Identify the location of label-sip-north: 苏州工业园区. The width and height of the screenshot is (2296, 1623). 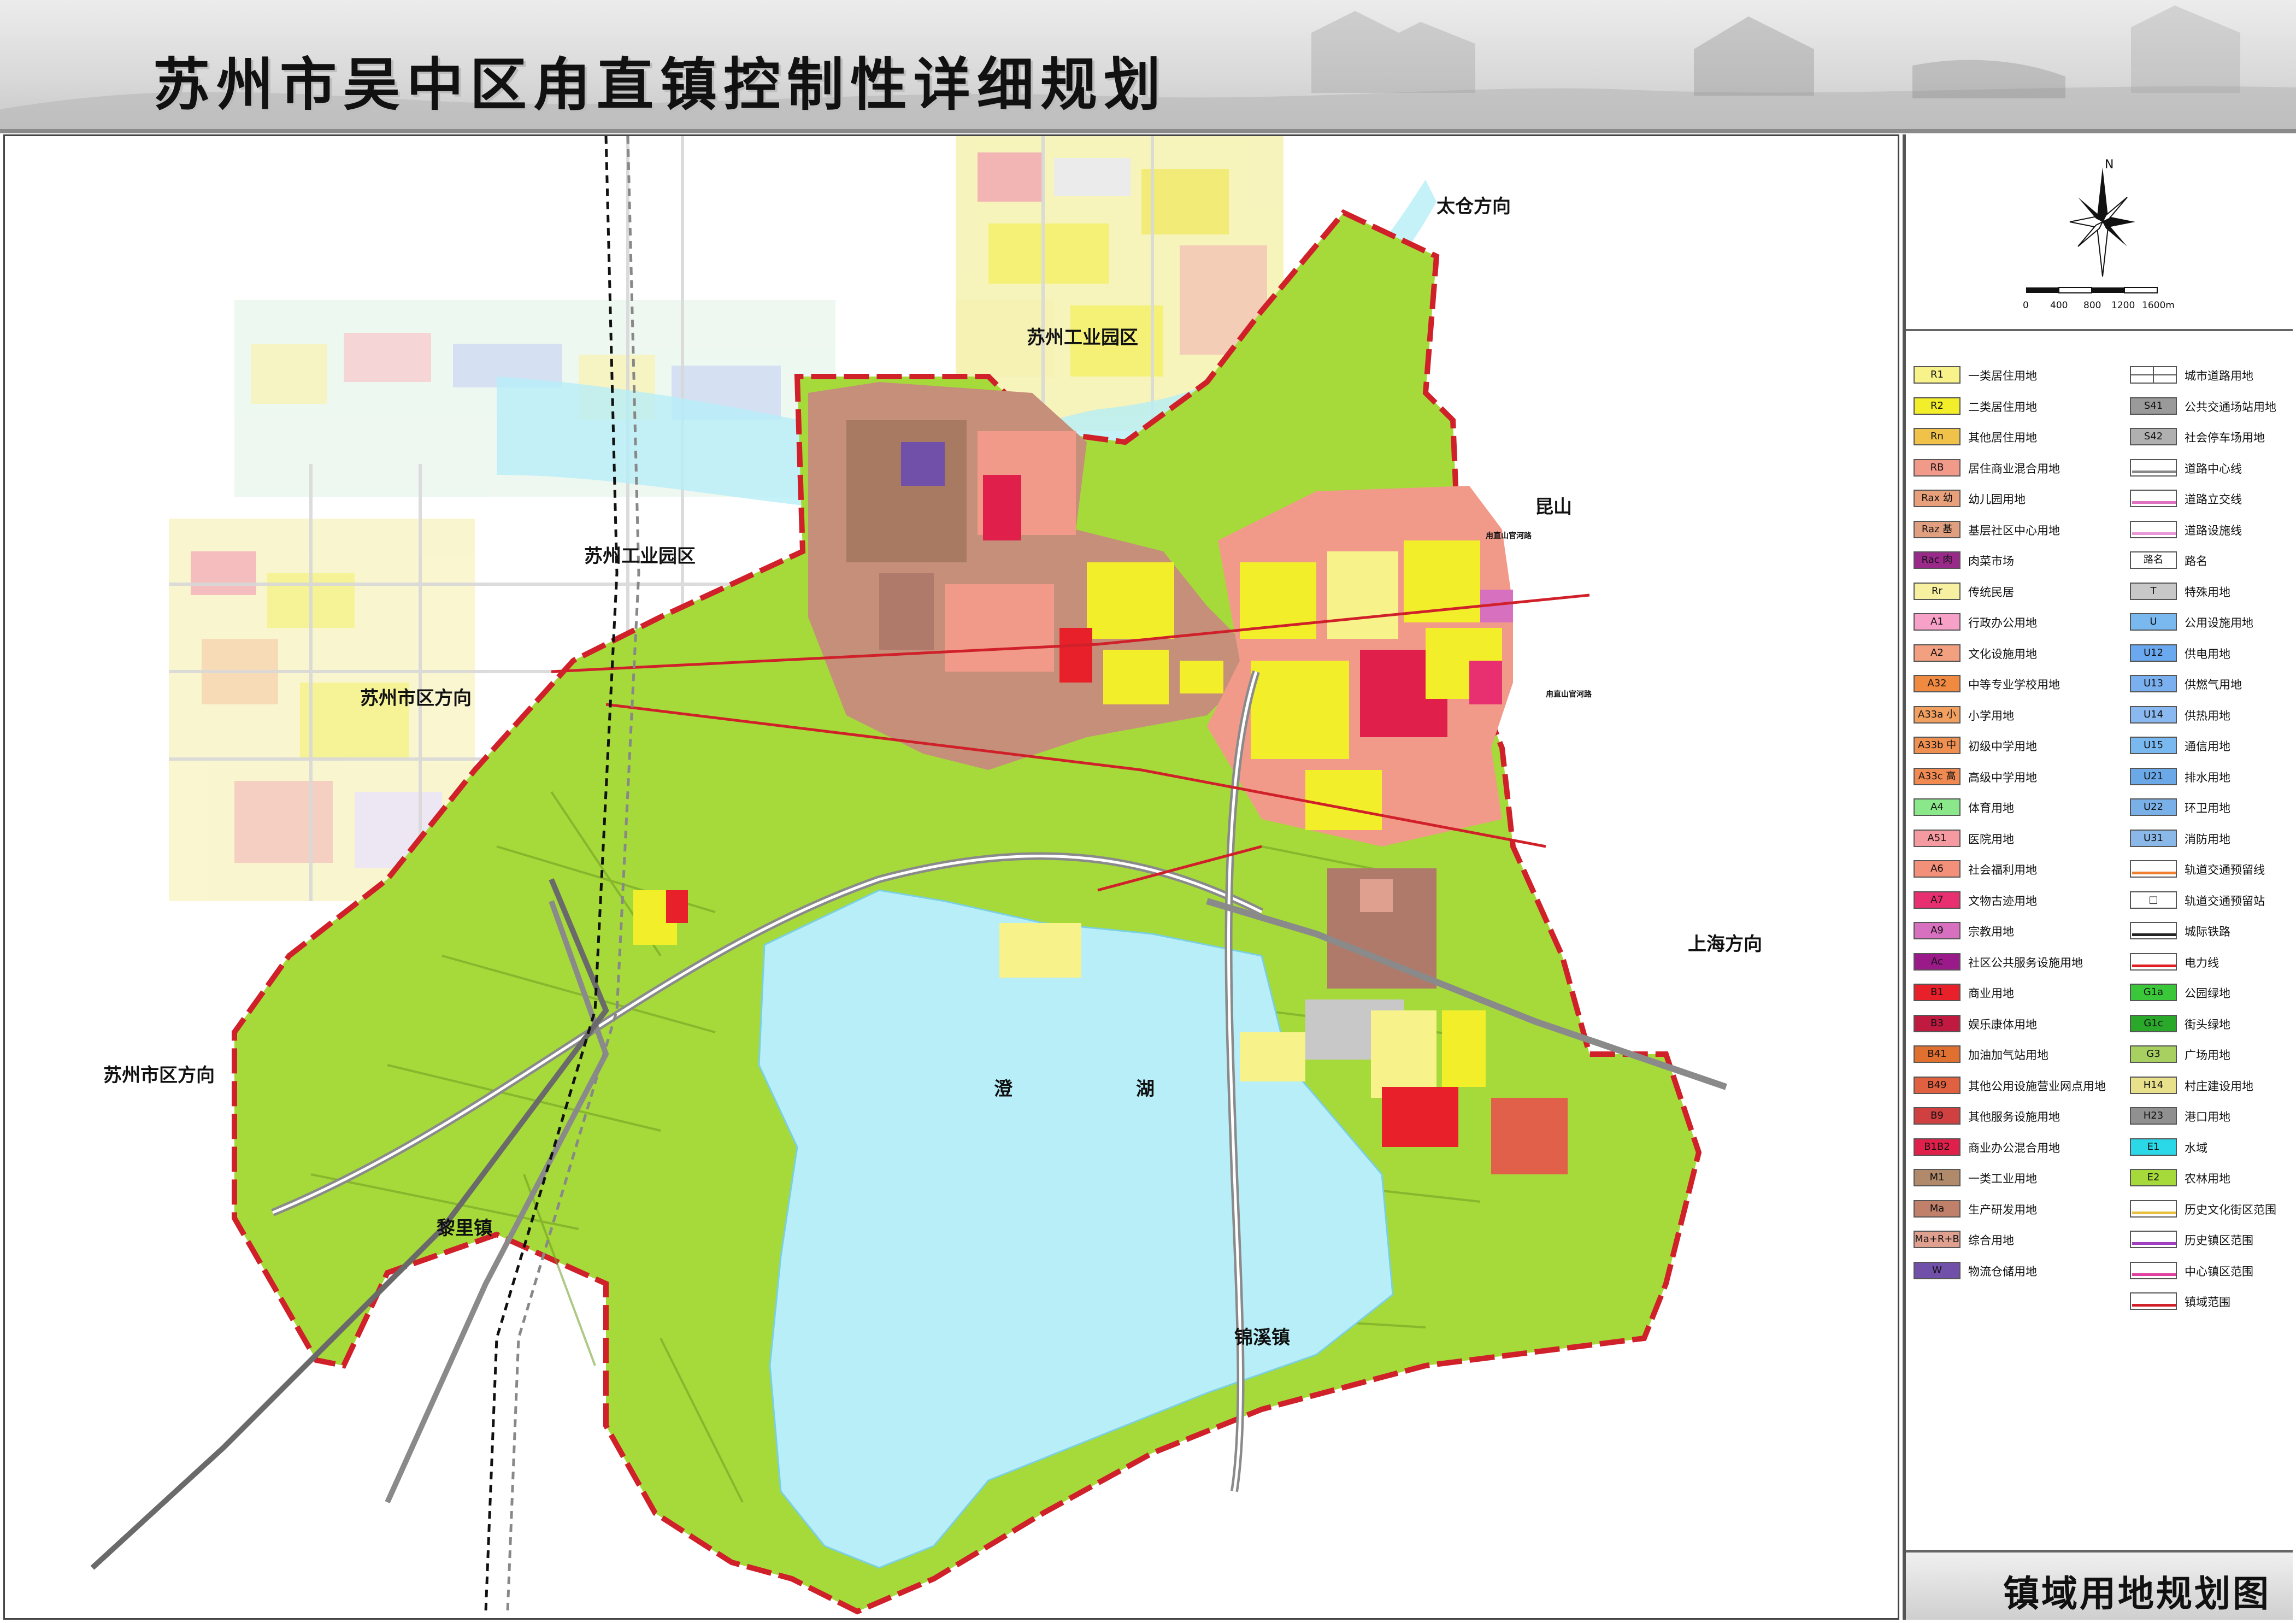
(1082, 338).